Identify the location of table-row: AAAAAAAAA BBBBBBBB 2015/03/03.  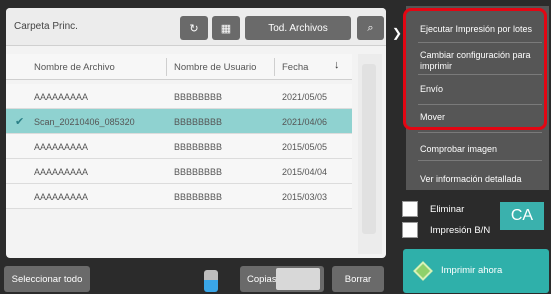
(179, 196).